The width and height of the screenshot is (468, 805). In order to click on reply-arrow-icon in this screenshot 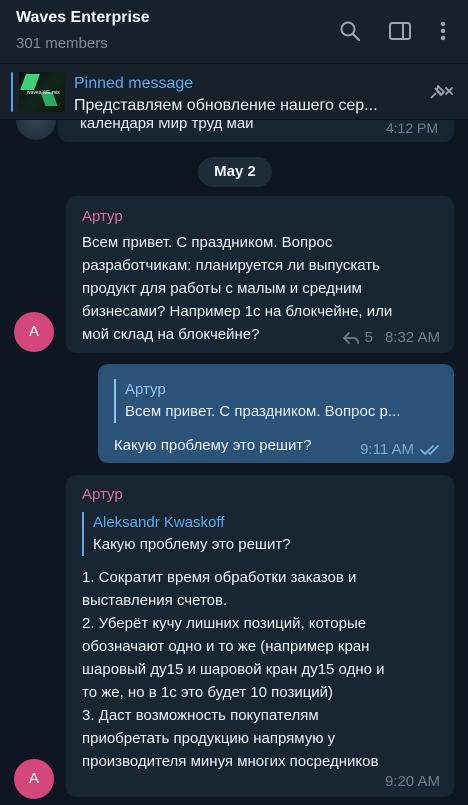, I will do `click(350, 338)`.